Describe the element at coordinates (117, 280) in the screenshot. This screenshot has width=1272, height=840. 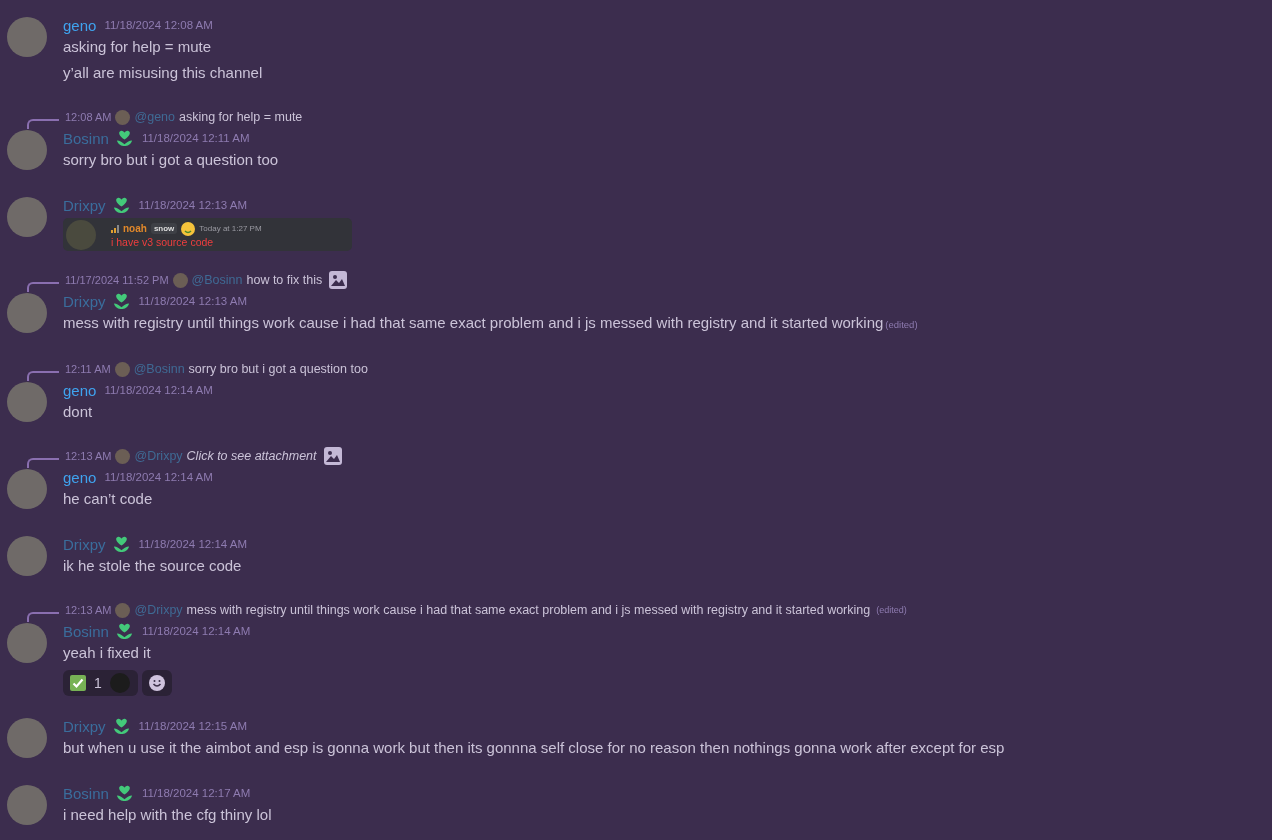
I see `reply-timestamp: 11/17/2024 11:52 PM` at that location.